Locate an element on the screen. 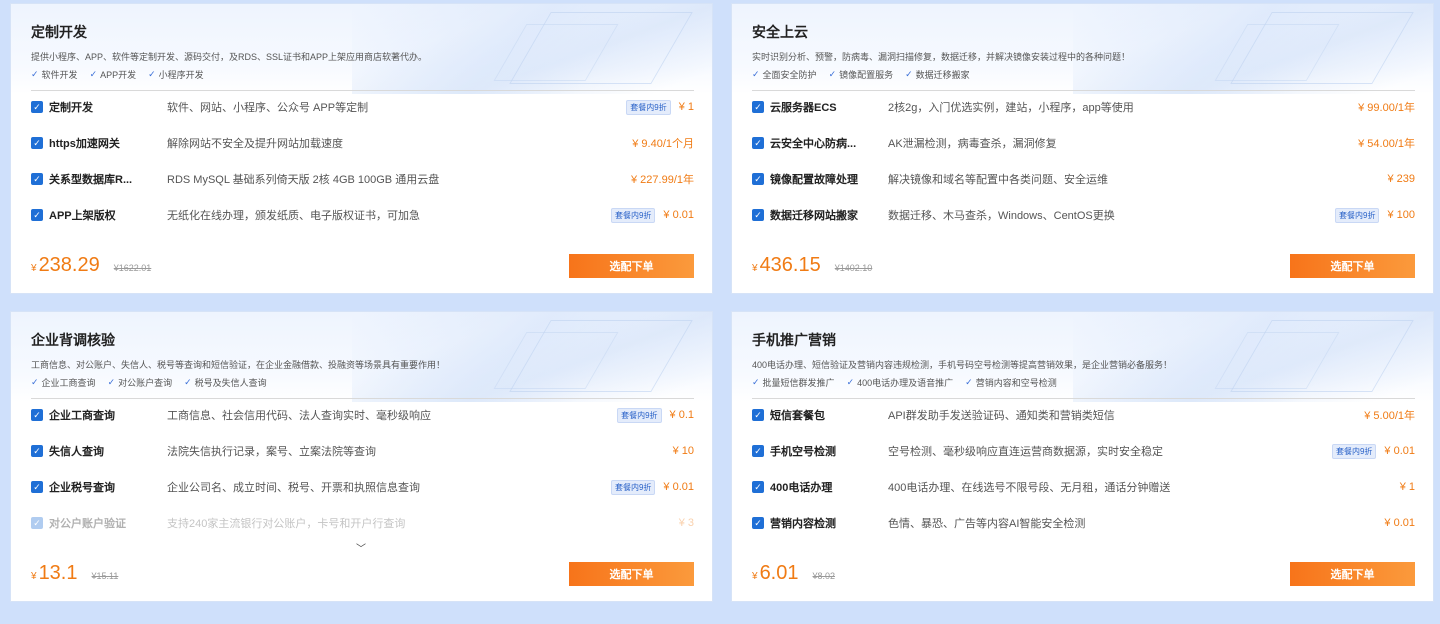  feature-tag: ✓ 营销内容和空号检测 is located at coordinates (1011, 382).